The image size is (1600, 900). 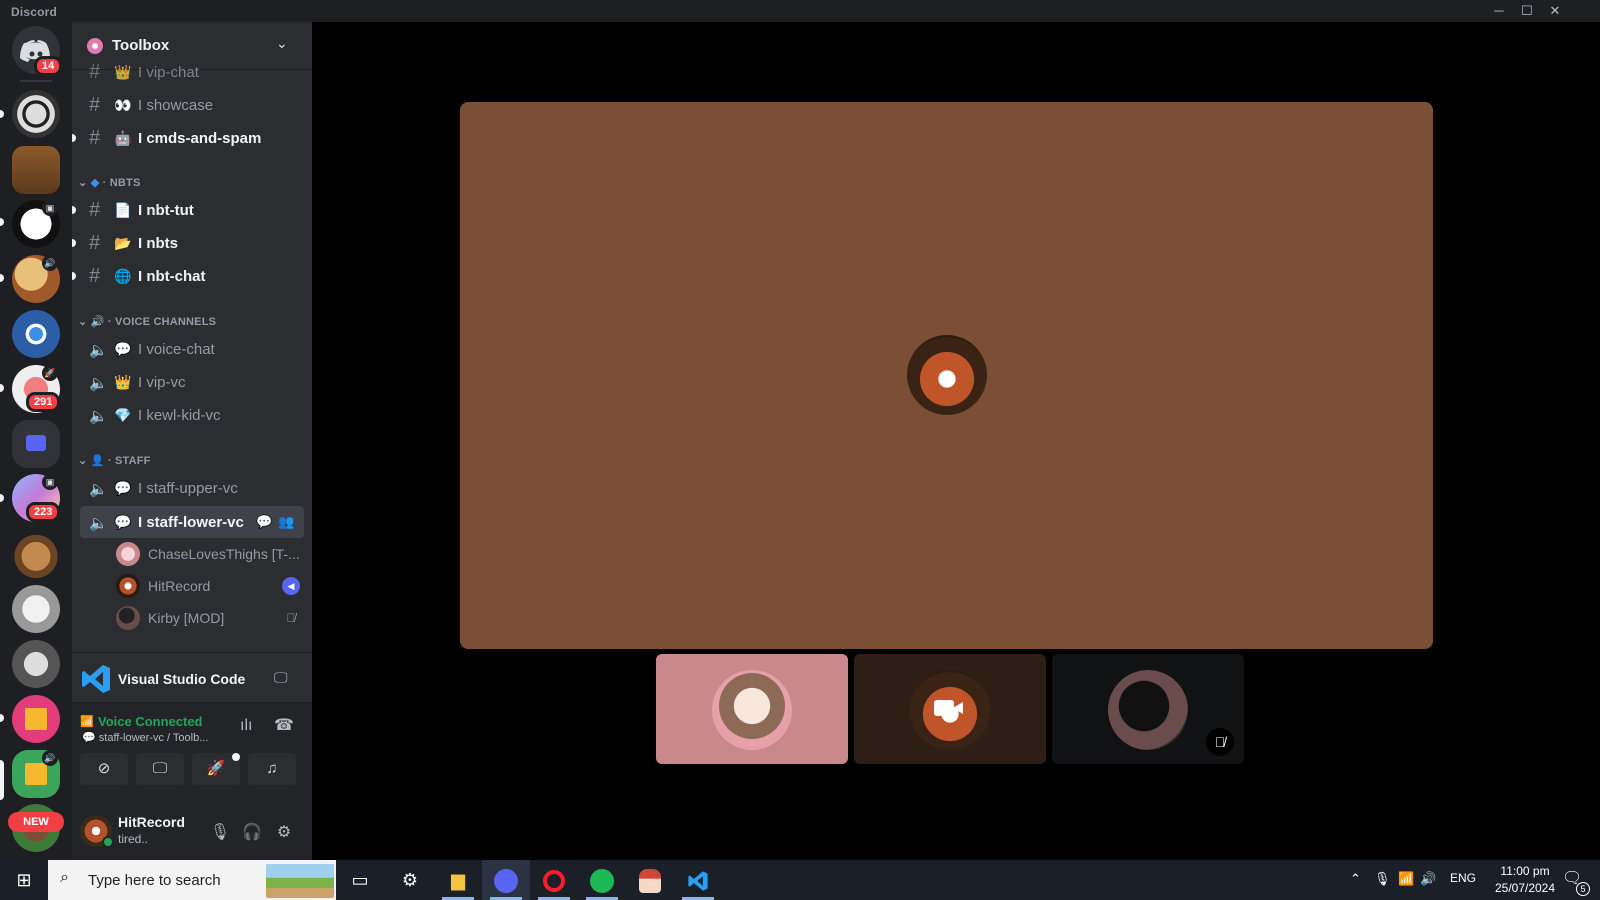 I want to click on settings-app: ⚙, so click(x=410, y=880).